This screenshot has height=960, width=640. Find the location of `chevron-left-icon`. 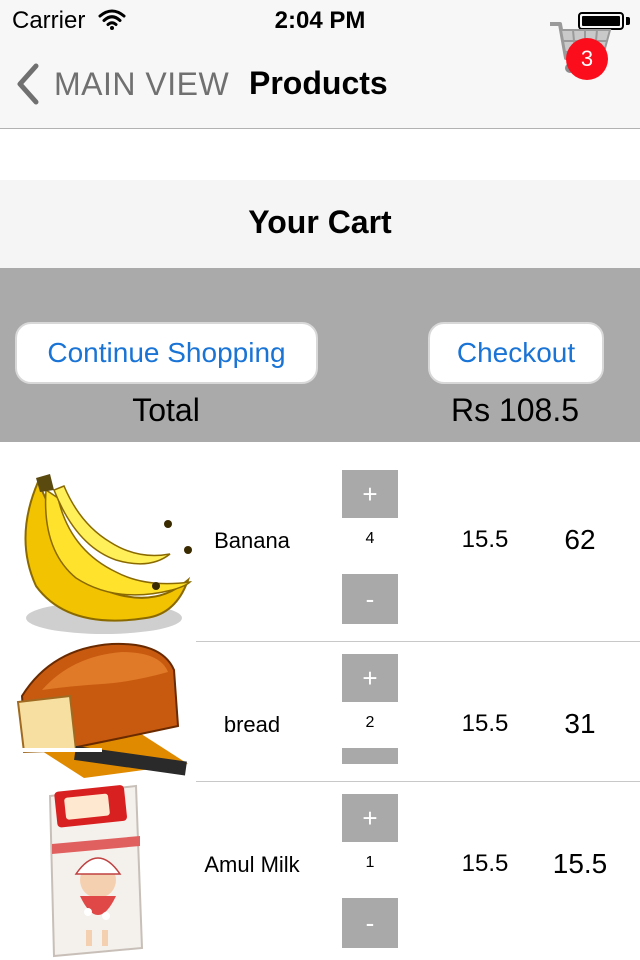

chevron-left-icon is located at coordinates (28, 84).